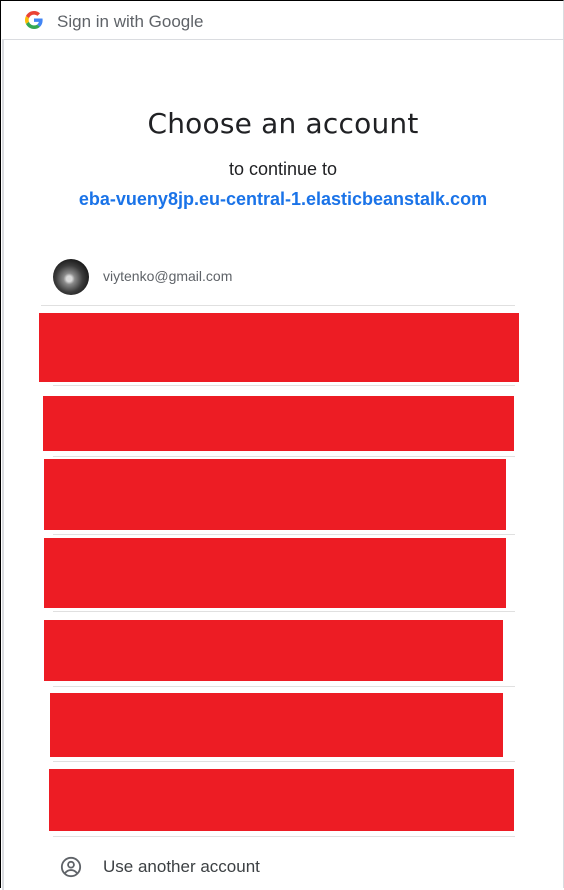 This screenshot has height=890, width=564. Describe the element at coordinates (283, 21) in the screenshot. I see `header-bar: Sign in with Google` at that location.